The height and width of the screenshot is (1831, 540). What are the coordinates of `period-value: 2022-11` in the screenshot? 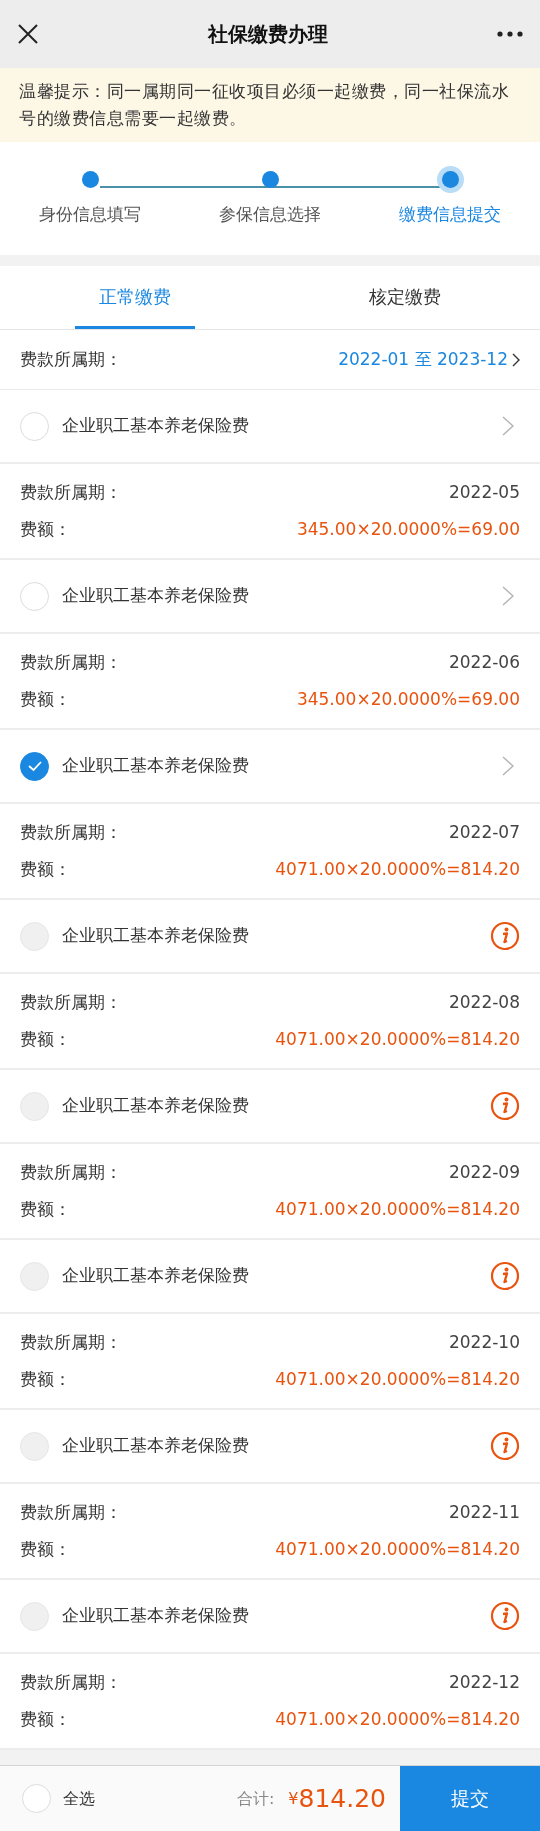 It's located at (484, 1512).